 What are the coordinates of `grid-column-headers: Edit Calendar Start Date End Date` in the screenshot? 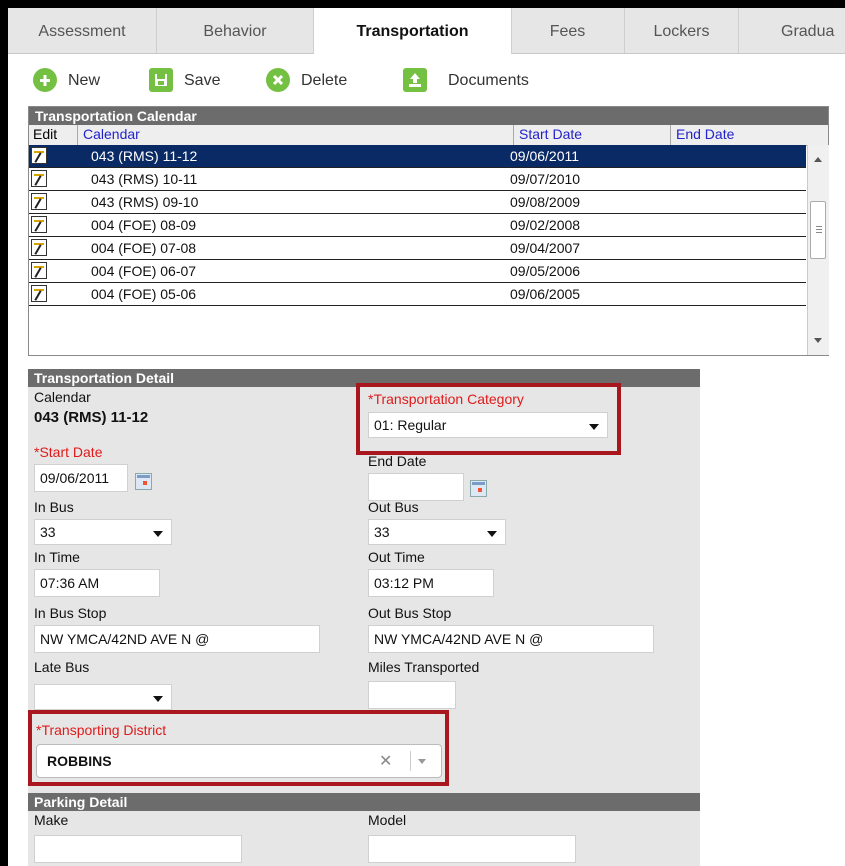 It's located at (428, 135).